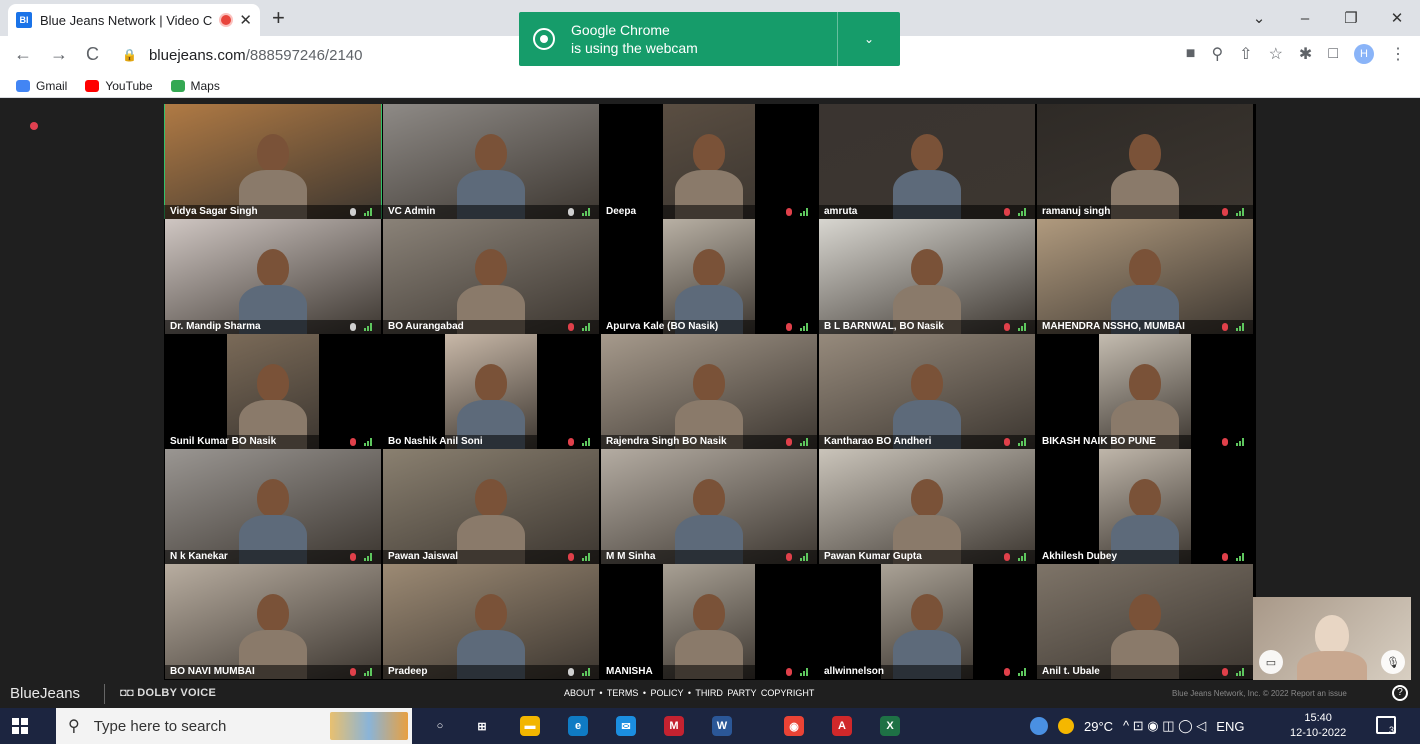  What do you see at coordinates (1398, 54) in the screenshot?
I see `menu-icon: ⋮` at bounding box center [1398, 54].